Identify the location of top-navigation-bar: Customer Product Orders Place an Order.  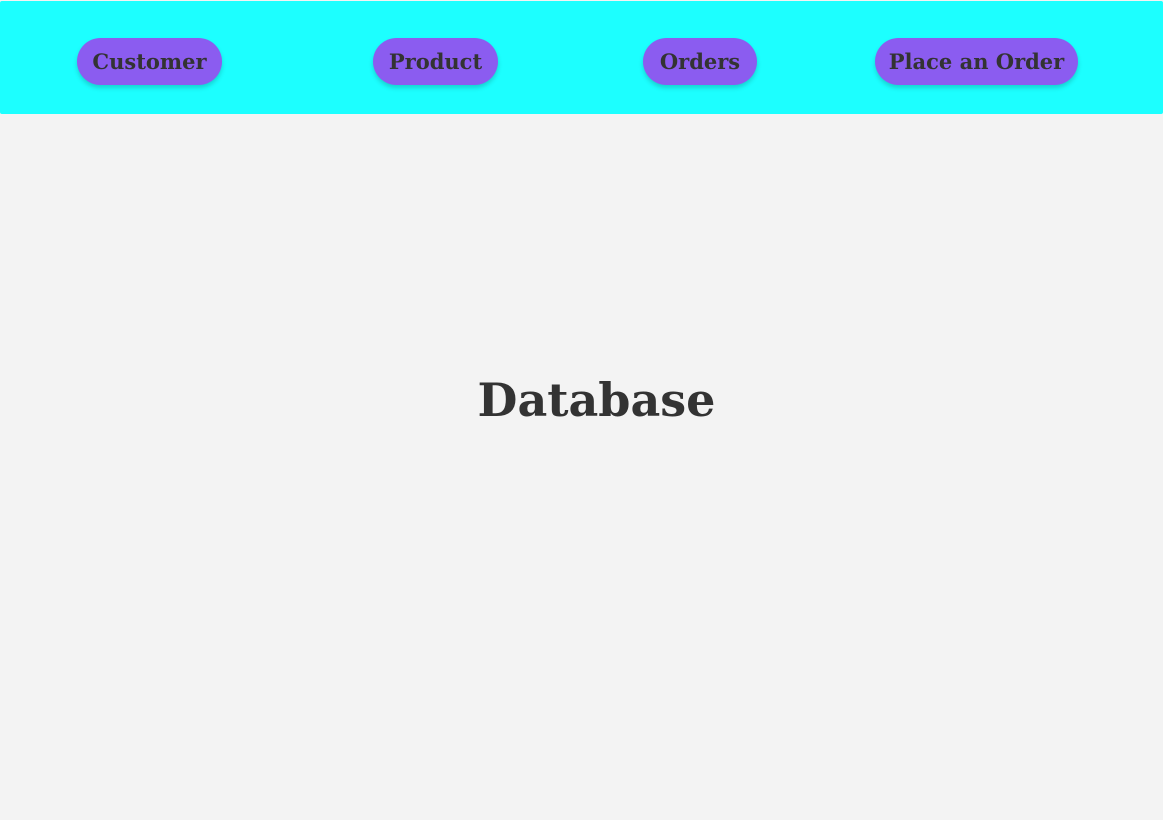
(581, 57).